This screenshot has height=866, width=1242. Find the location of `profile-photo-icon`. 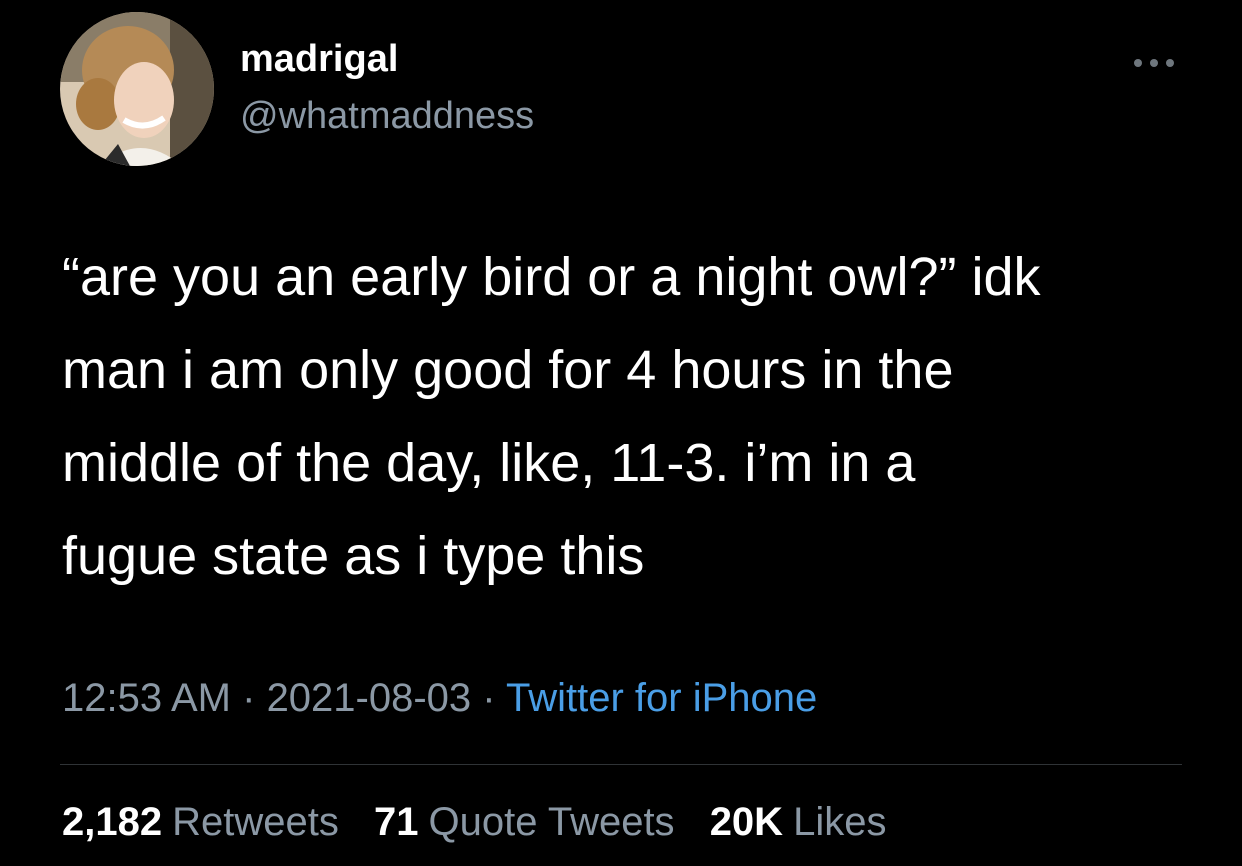

profile-photo-icon is located at coordinates (137, 89).